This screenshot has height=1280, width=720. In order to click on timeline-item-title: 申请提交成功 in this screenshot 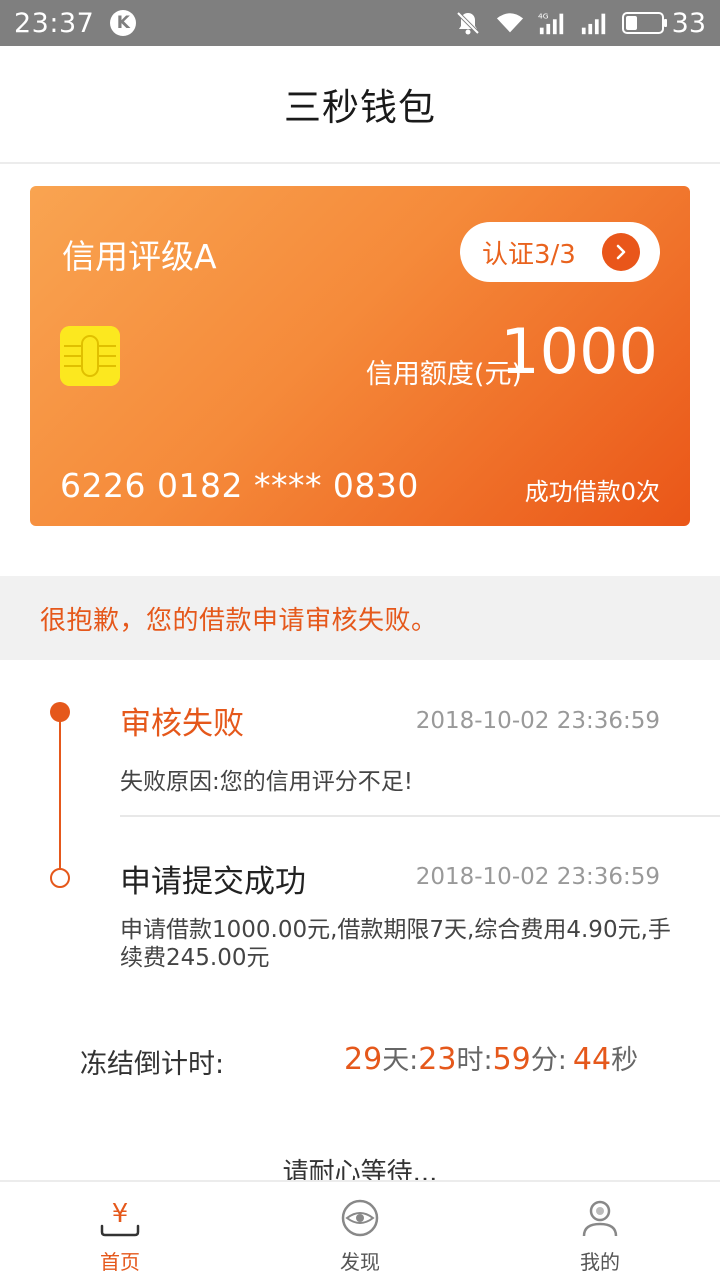, I will do `click(213, 882)`.